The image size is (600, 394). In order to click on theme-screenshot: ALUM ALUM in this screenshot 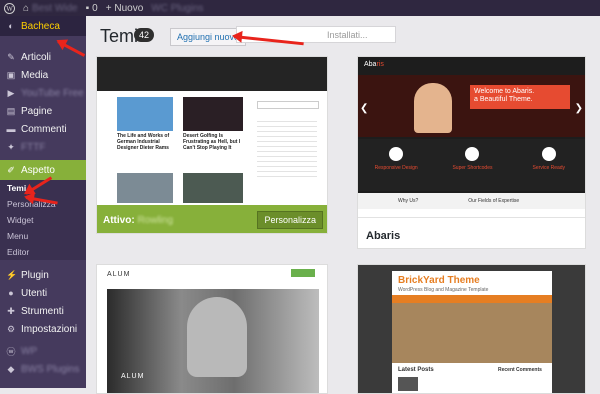, I will do `click(212, 329)`.